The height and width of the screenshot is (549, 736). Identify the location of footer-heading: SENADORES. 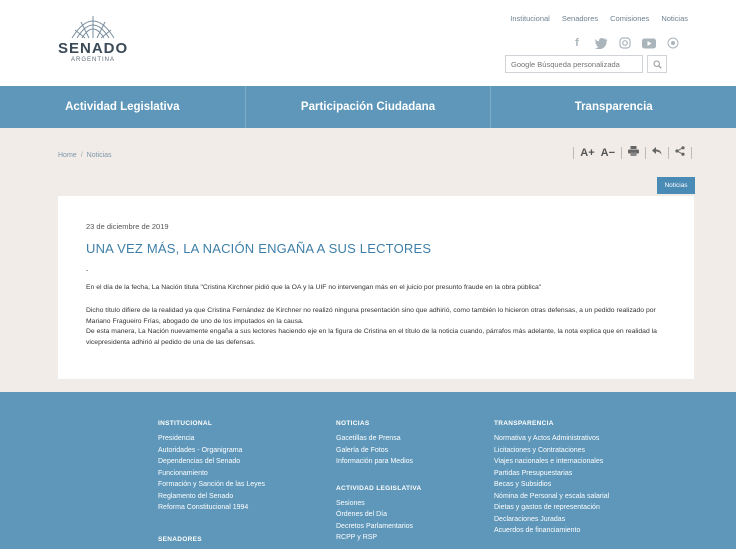
(180, 539).